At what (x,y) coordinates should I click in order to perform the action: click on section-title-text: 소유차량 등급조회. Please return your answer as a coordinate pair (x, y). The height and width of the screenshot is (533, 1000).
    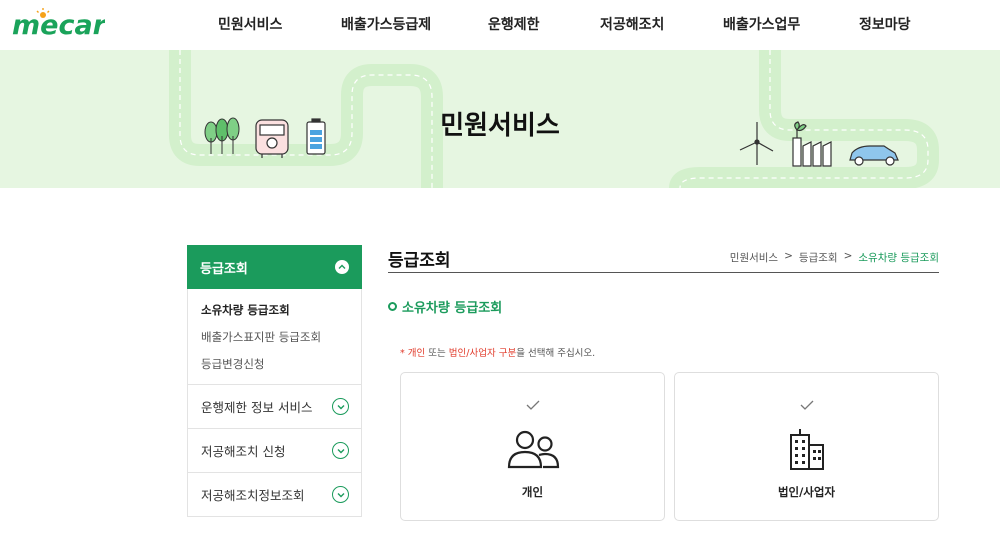
    Looking at the image, I should click on (452, 308).